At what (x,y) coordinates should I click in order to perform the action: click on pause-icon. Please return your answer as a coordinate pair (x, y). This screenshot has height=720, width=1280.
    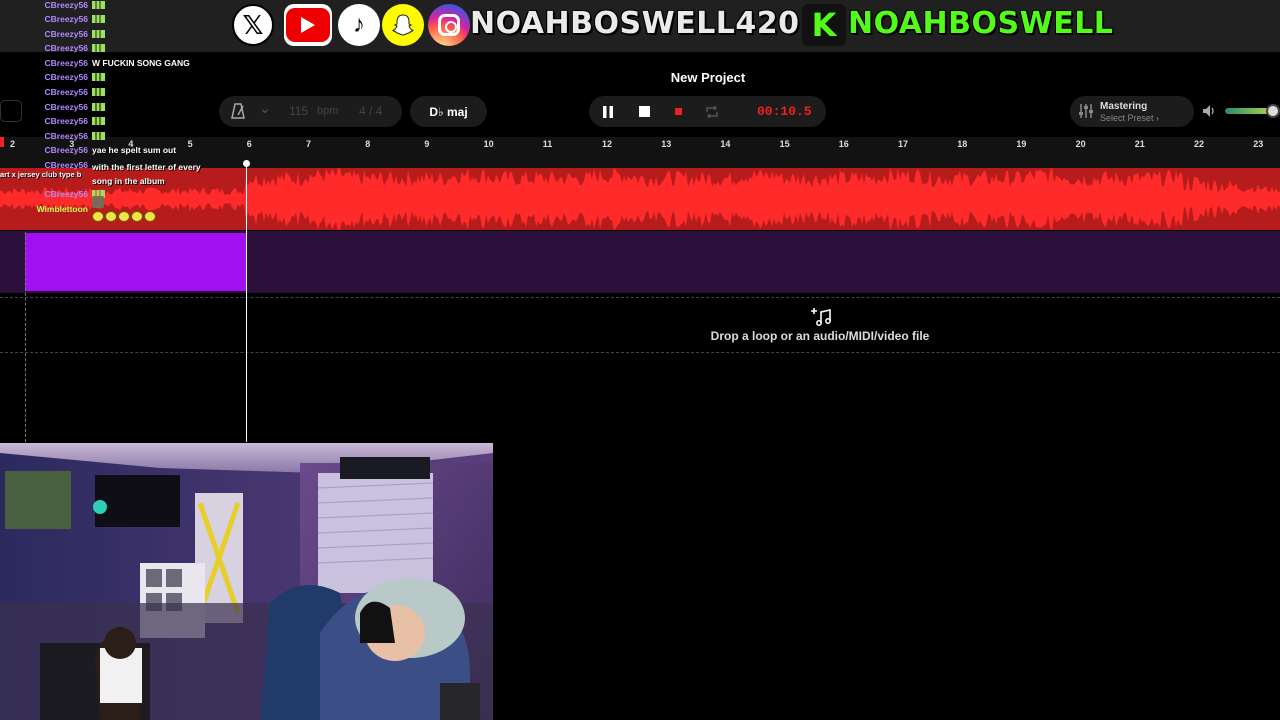
    Looking at the image, I should click on (608, 111).